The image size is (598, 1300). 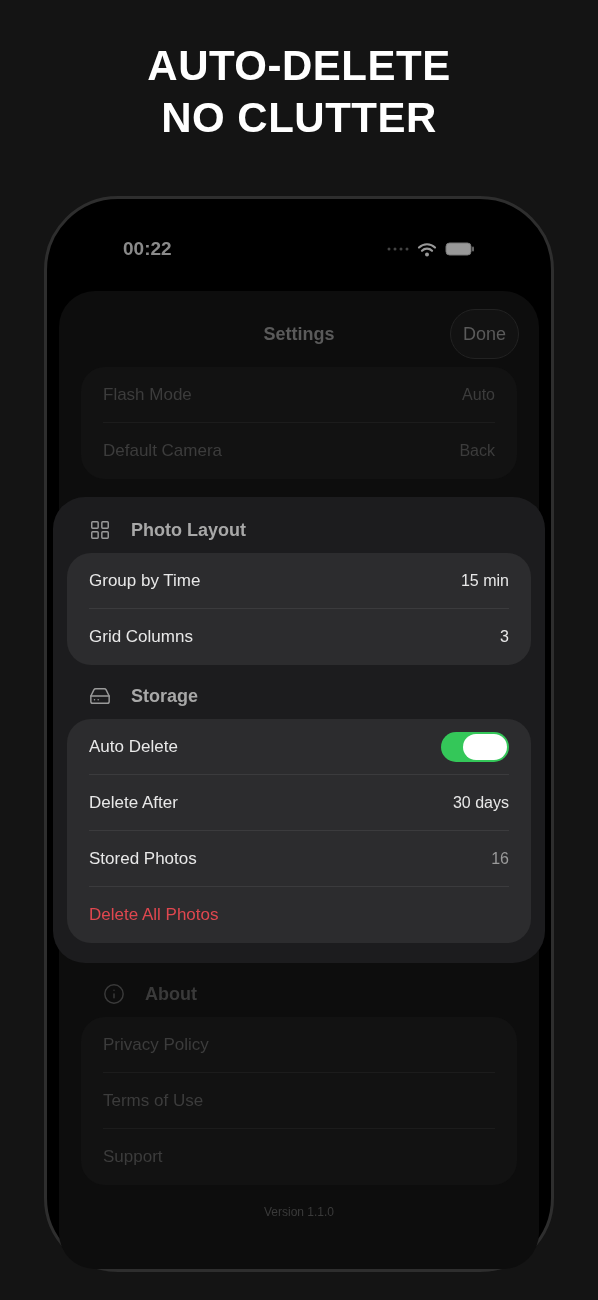 I want to click on setting-value: 3, so click(x=504, y=637).